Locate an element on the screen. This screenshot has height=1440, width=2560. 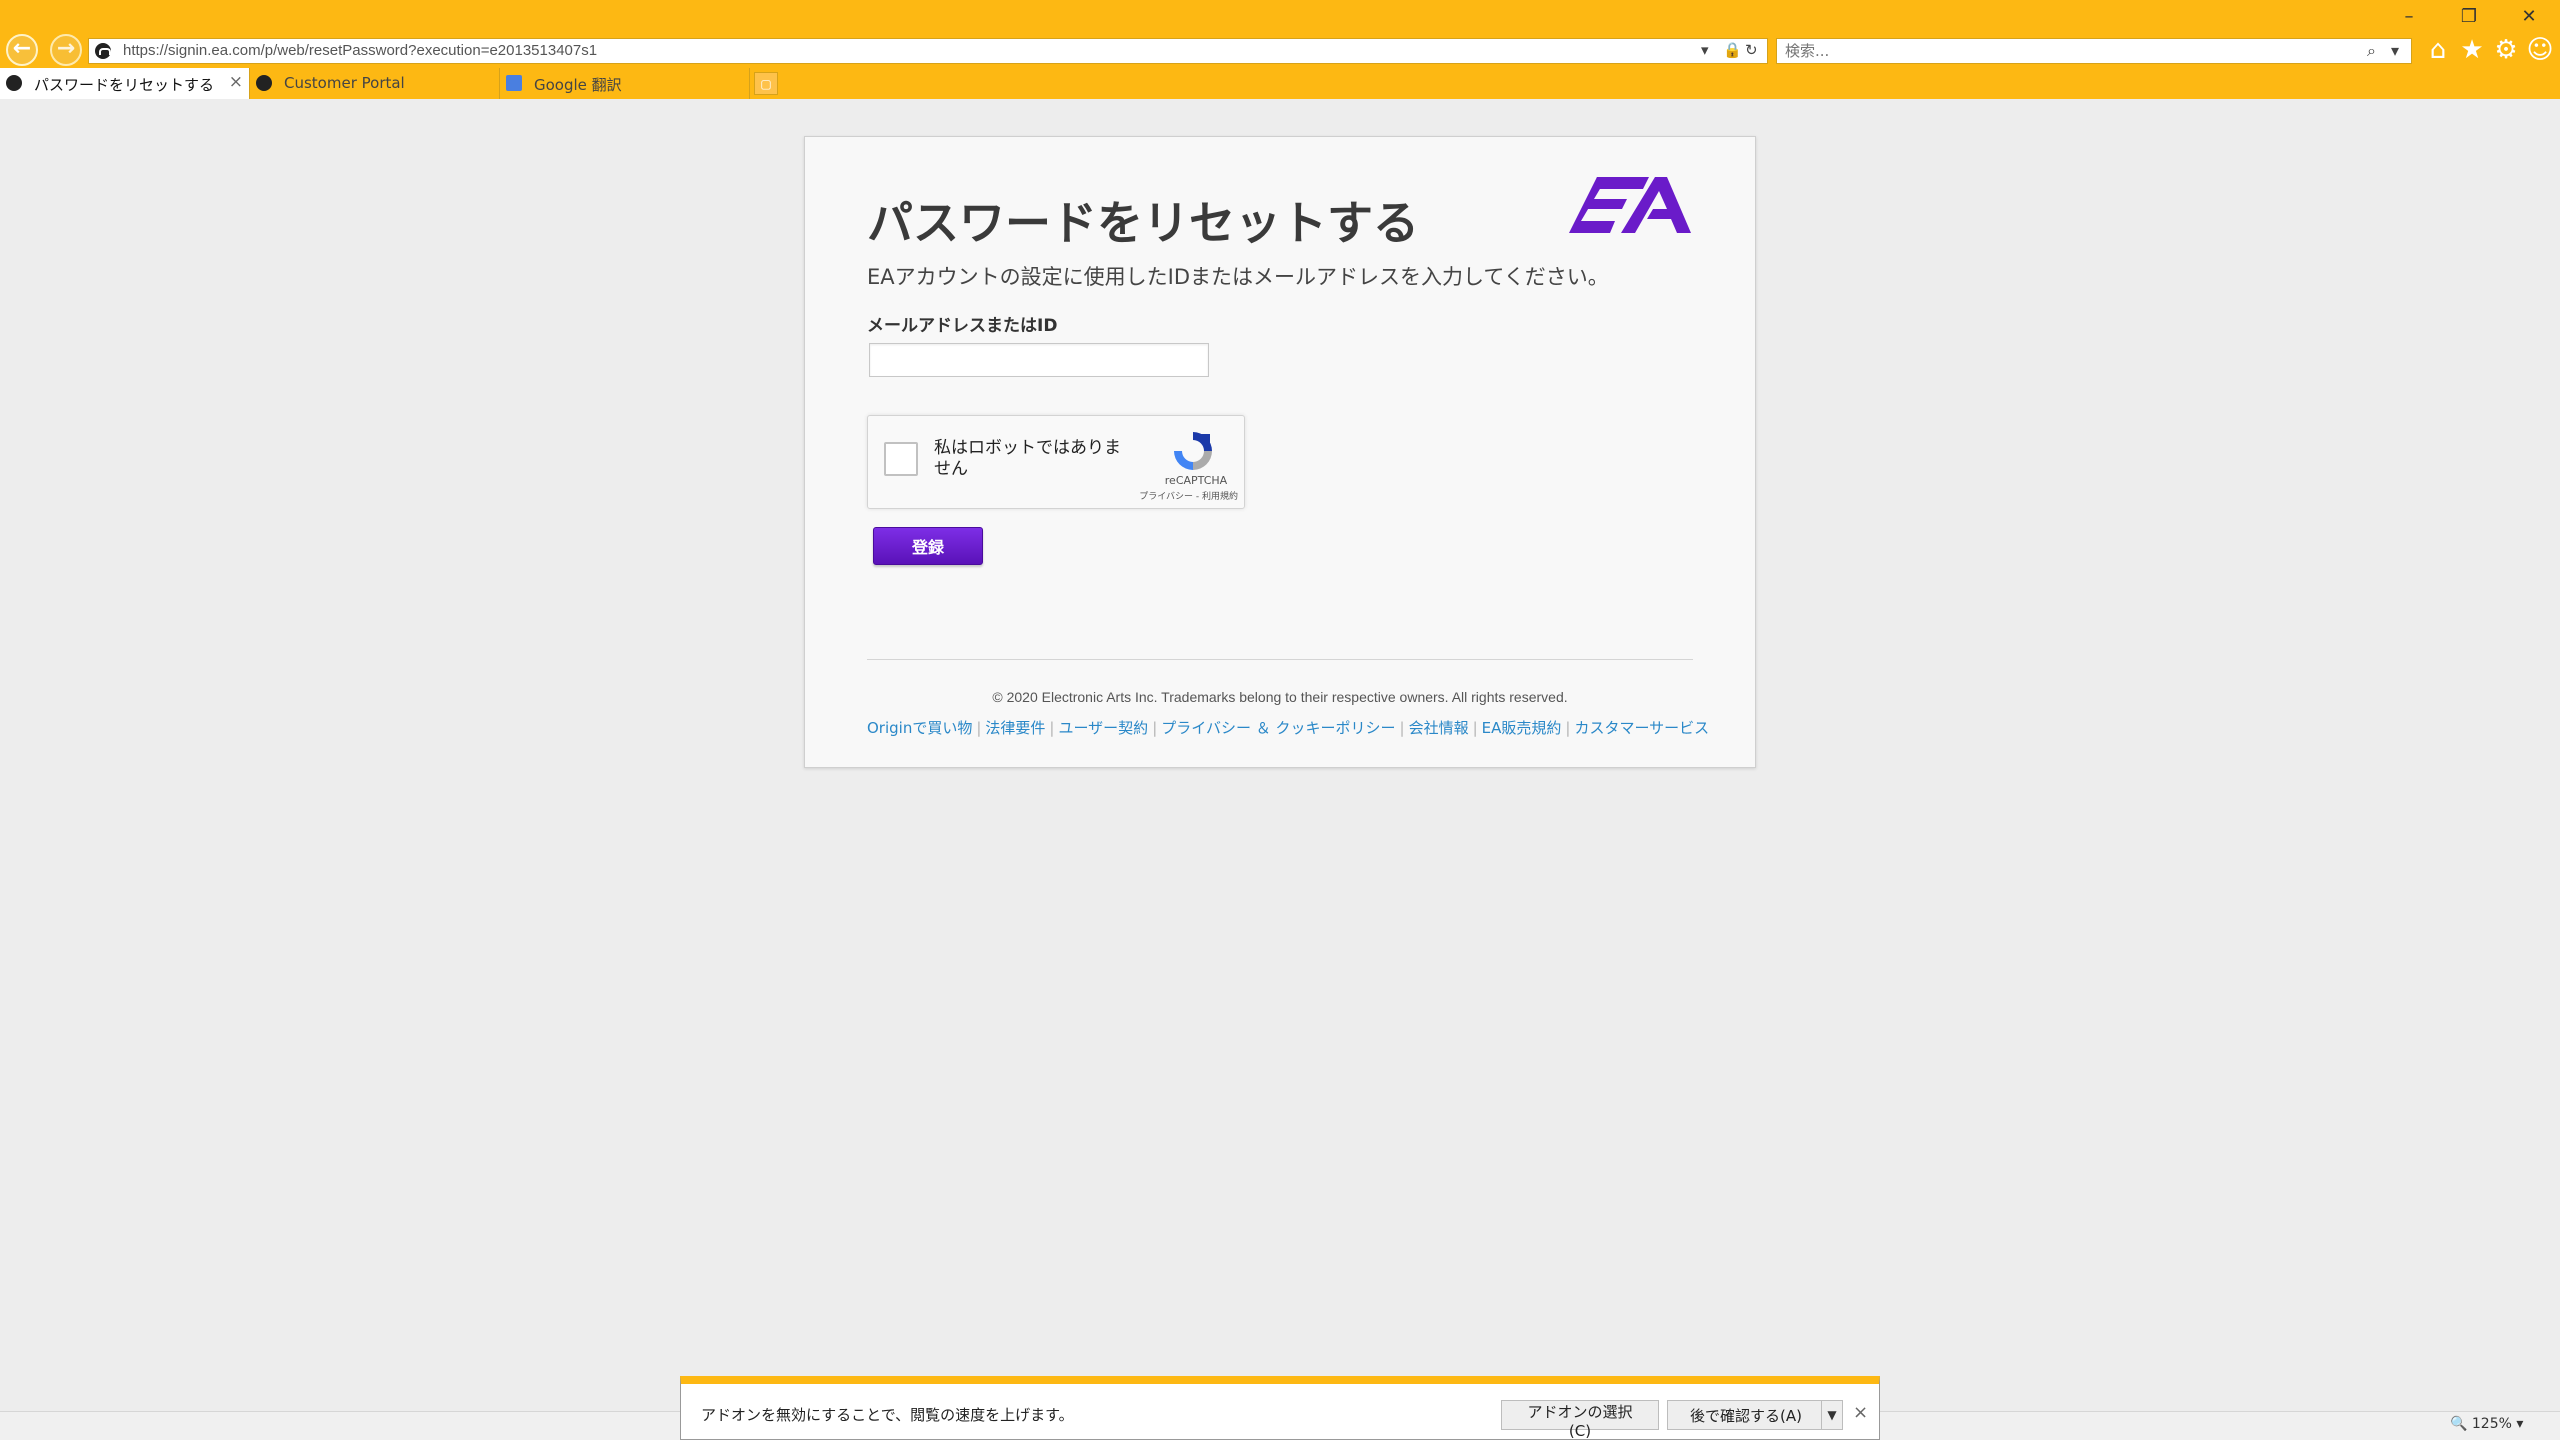
footer-link-privacy: プライバシー ＆ クッキーポリシー is located at coordinates (1278, 728).